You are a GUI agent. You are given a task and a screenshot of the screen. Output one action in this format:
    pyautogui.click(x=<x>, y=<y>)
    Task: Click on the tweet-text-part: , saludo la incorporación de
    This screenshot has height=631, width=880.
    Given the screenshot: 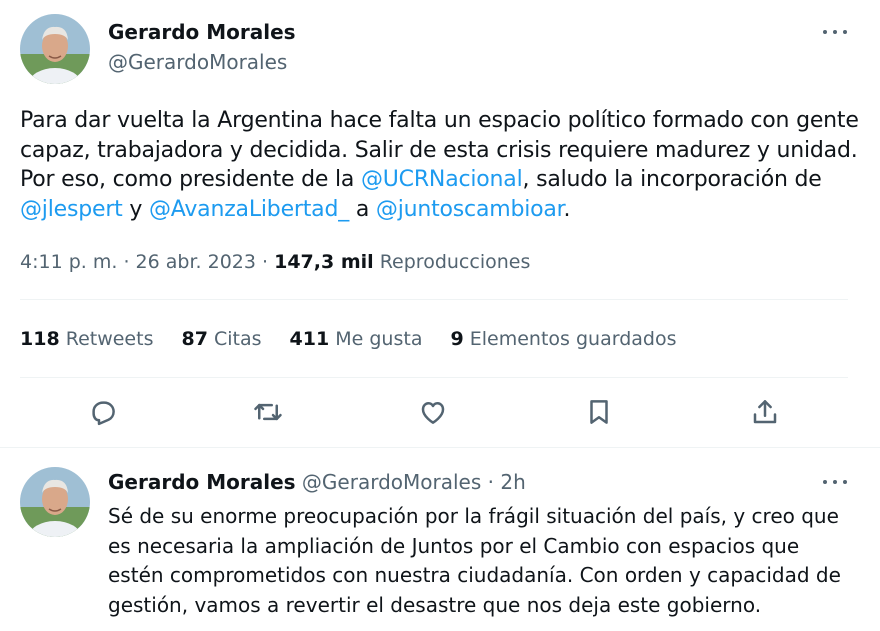 What is the action you would take?
    pyautogui.click(x=672, y=179)
    